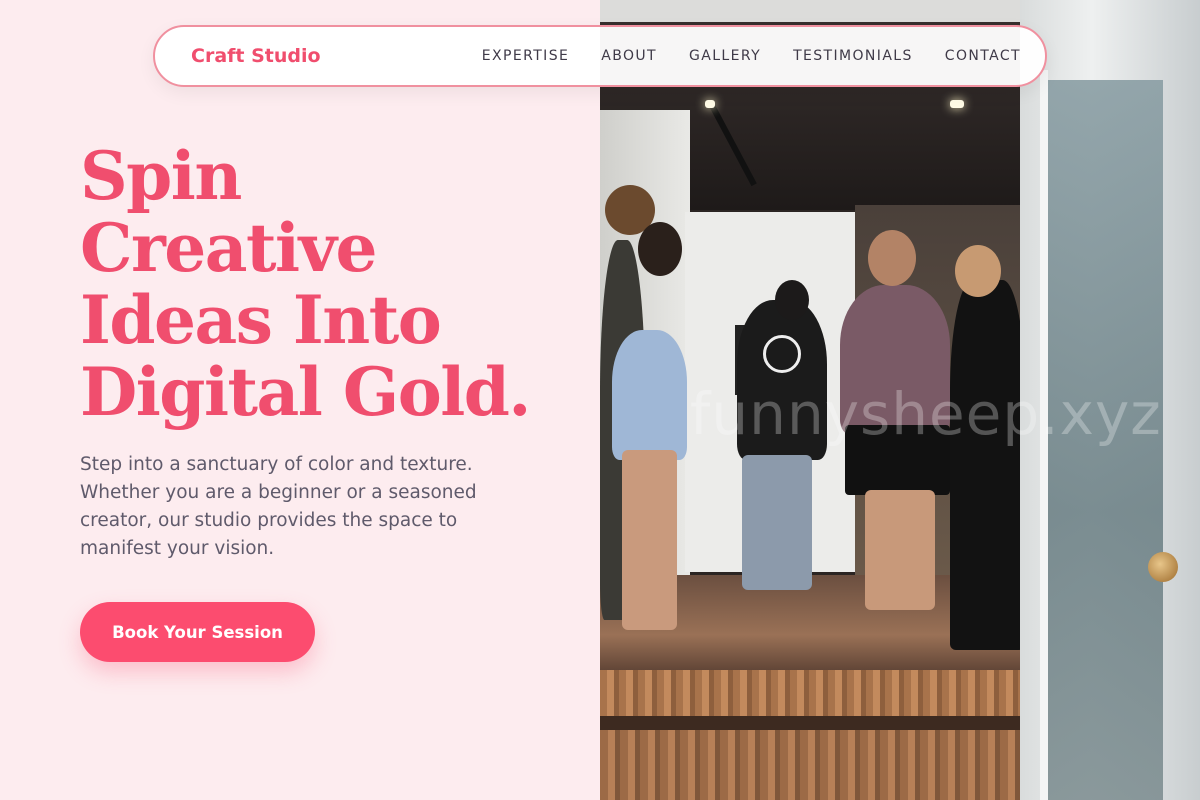  Describe the element at coordinates (649, 395) in the screenshot. I see `person-woman-outfit` at that location.